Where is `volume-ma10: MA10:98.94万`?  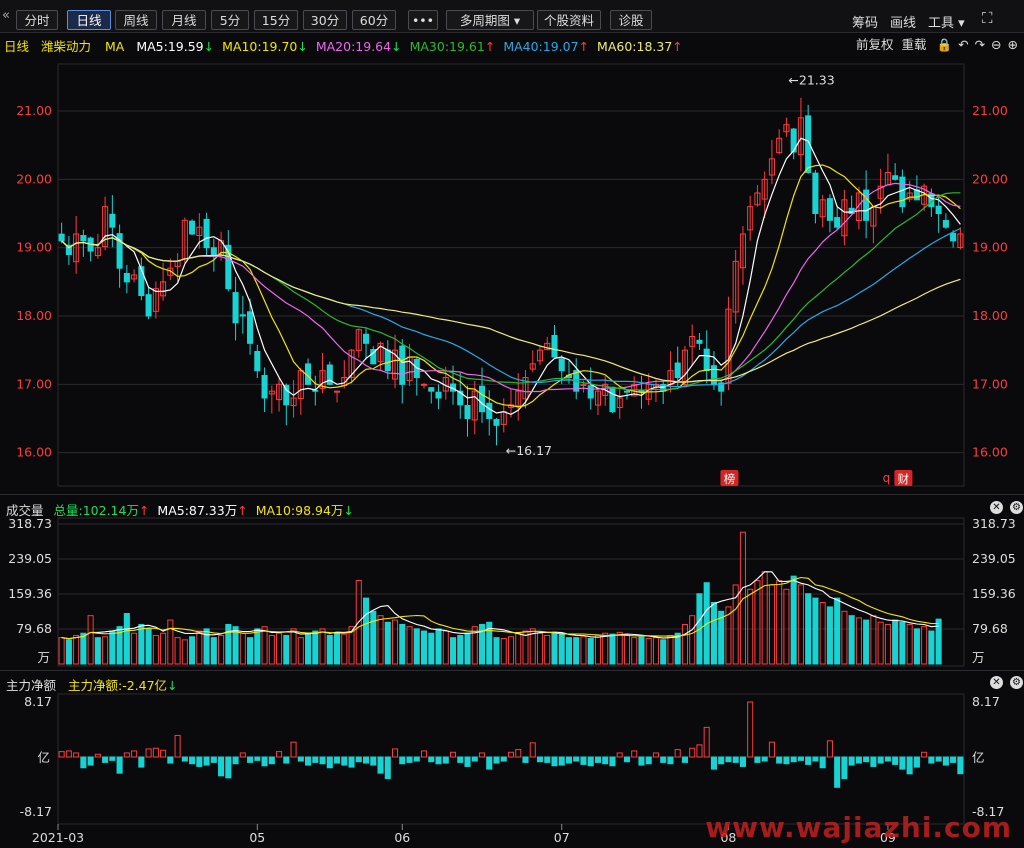
volume-ma10: MA10:98.94万 is located at coordinates (299, 510).